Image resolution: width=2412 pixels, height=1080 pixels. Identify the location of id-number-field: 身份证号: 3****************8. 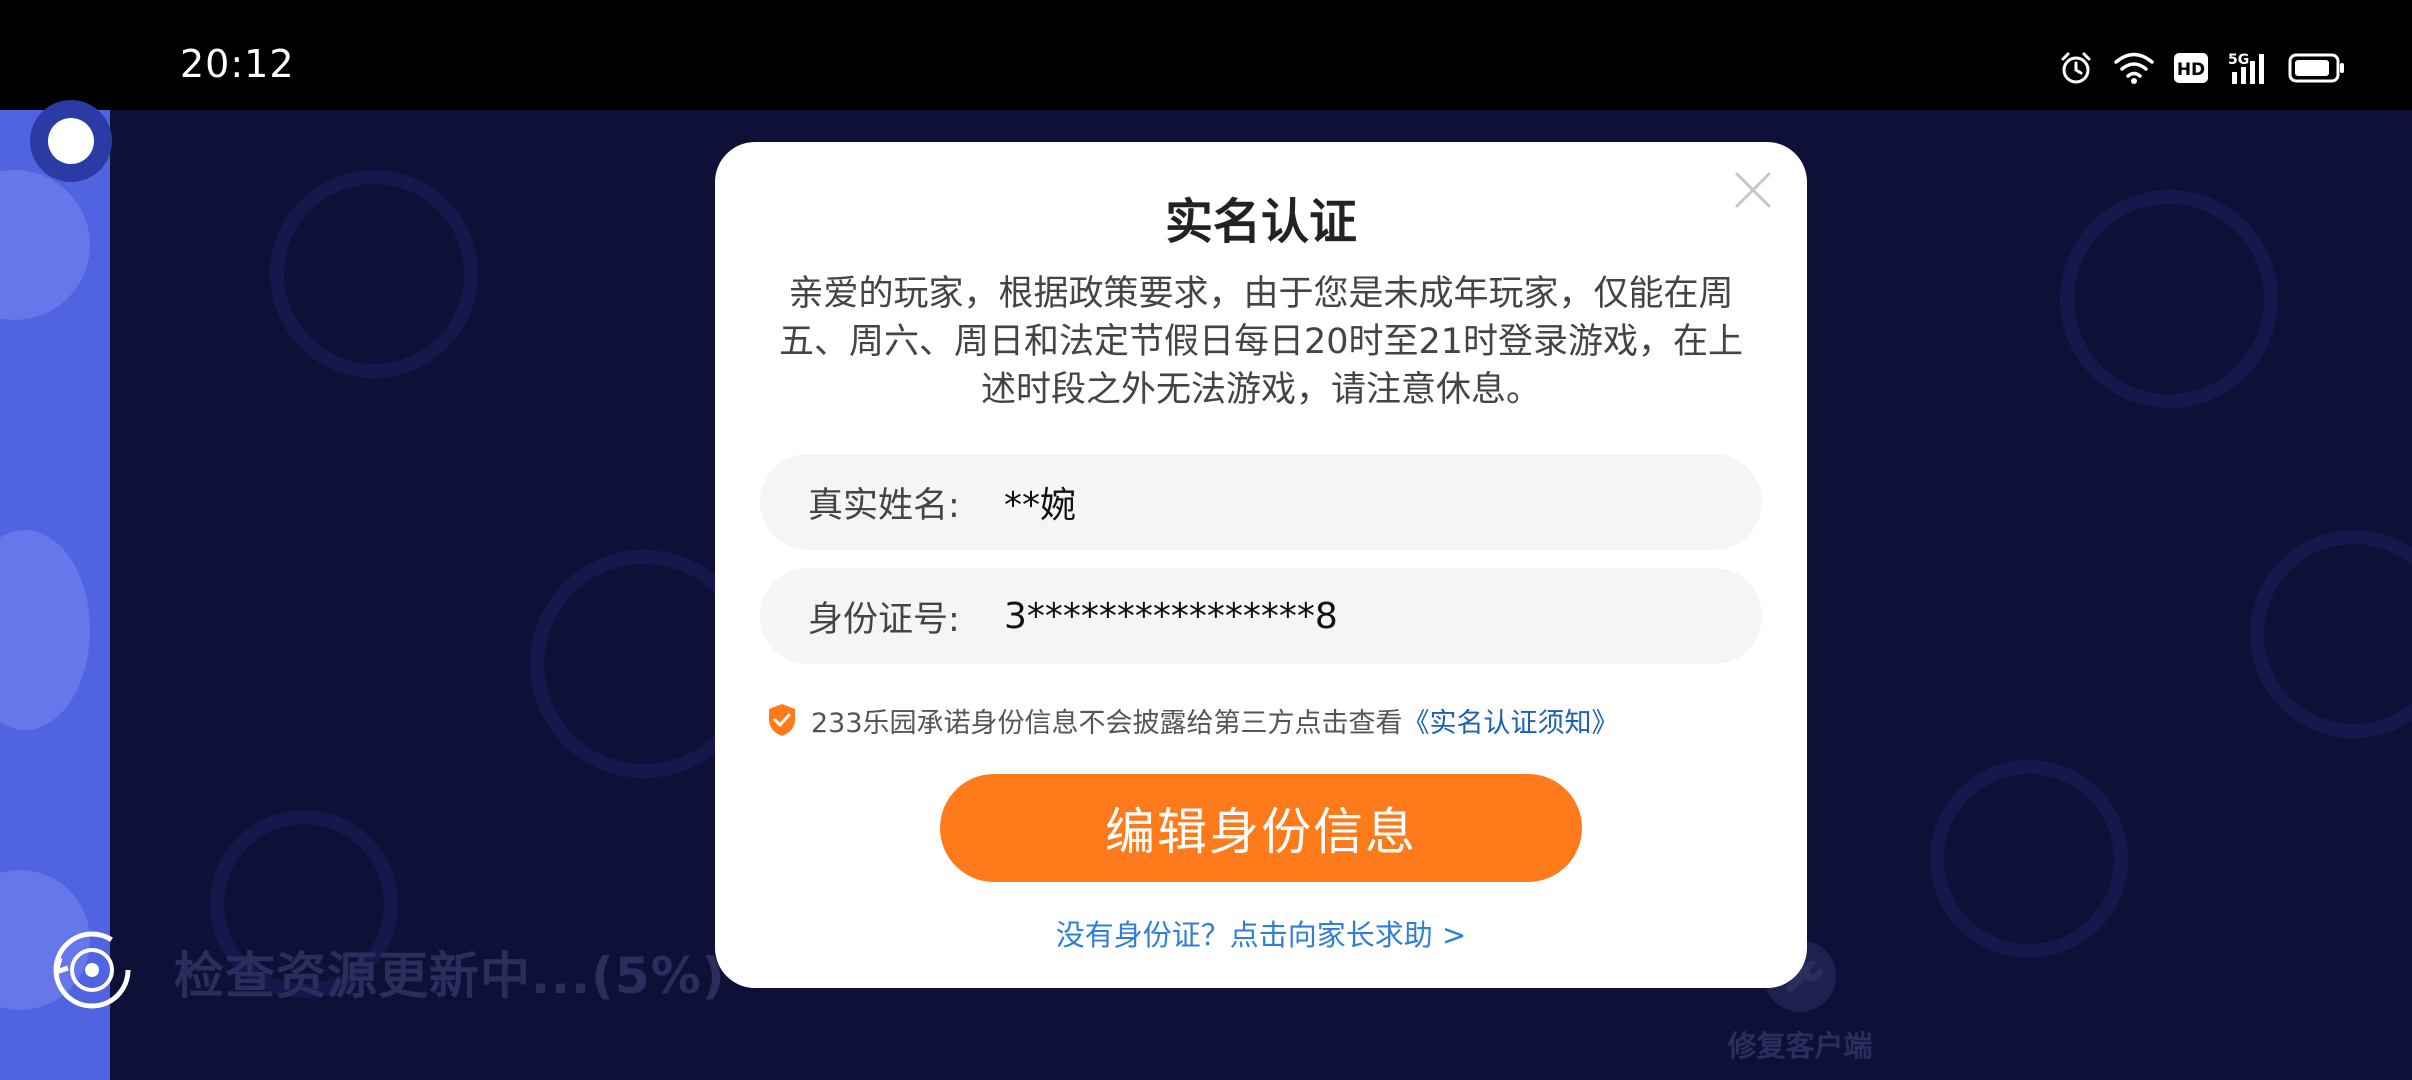
(1261, 616).